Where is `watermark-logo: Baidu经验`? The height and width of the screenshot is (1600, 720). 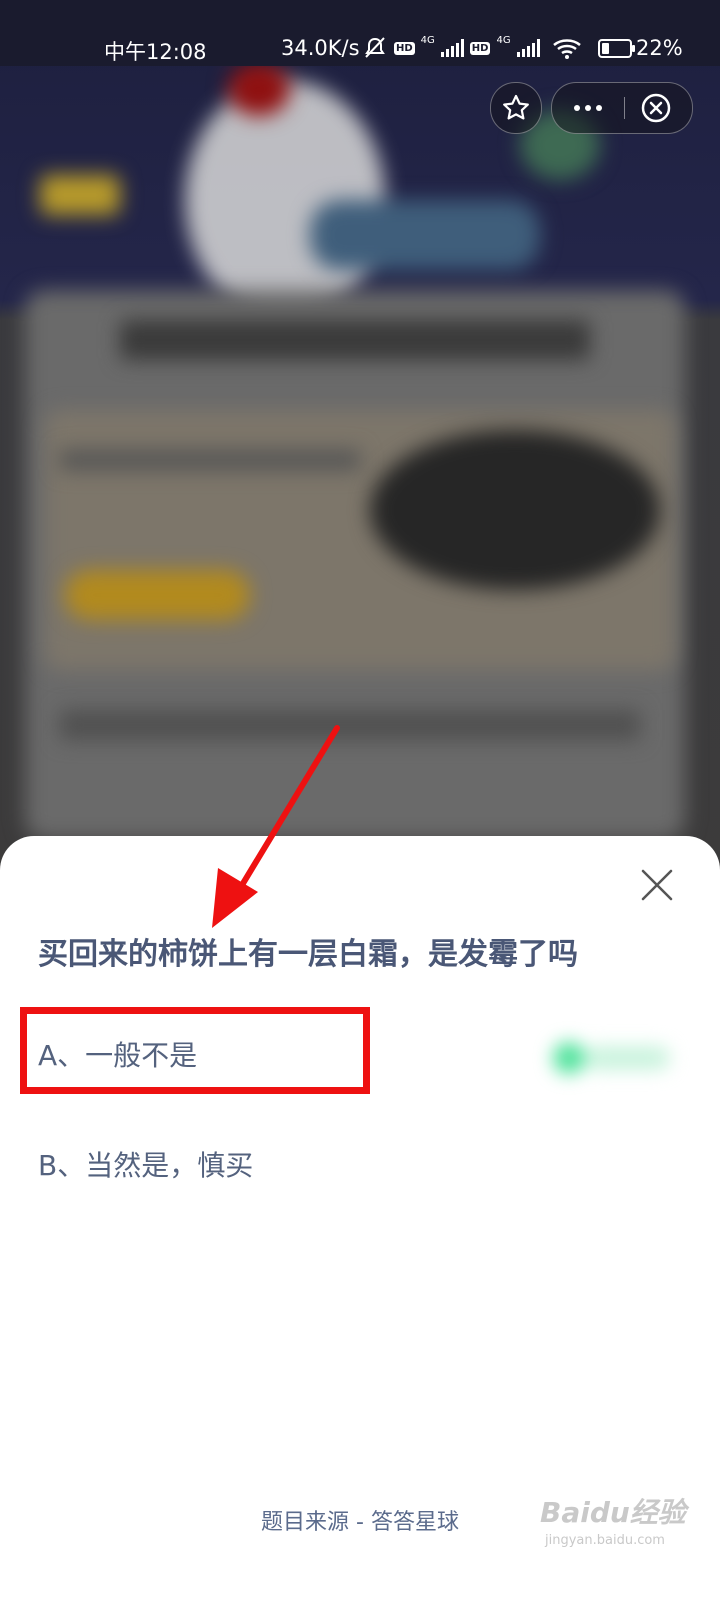 watermark-logo: Baidu经验 is located at coordinates (613, 1512).